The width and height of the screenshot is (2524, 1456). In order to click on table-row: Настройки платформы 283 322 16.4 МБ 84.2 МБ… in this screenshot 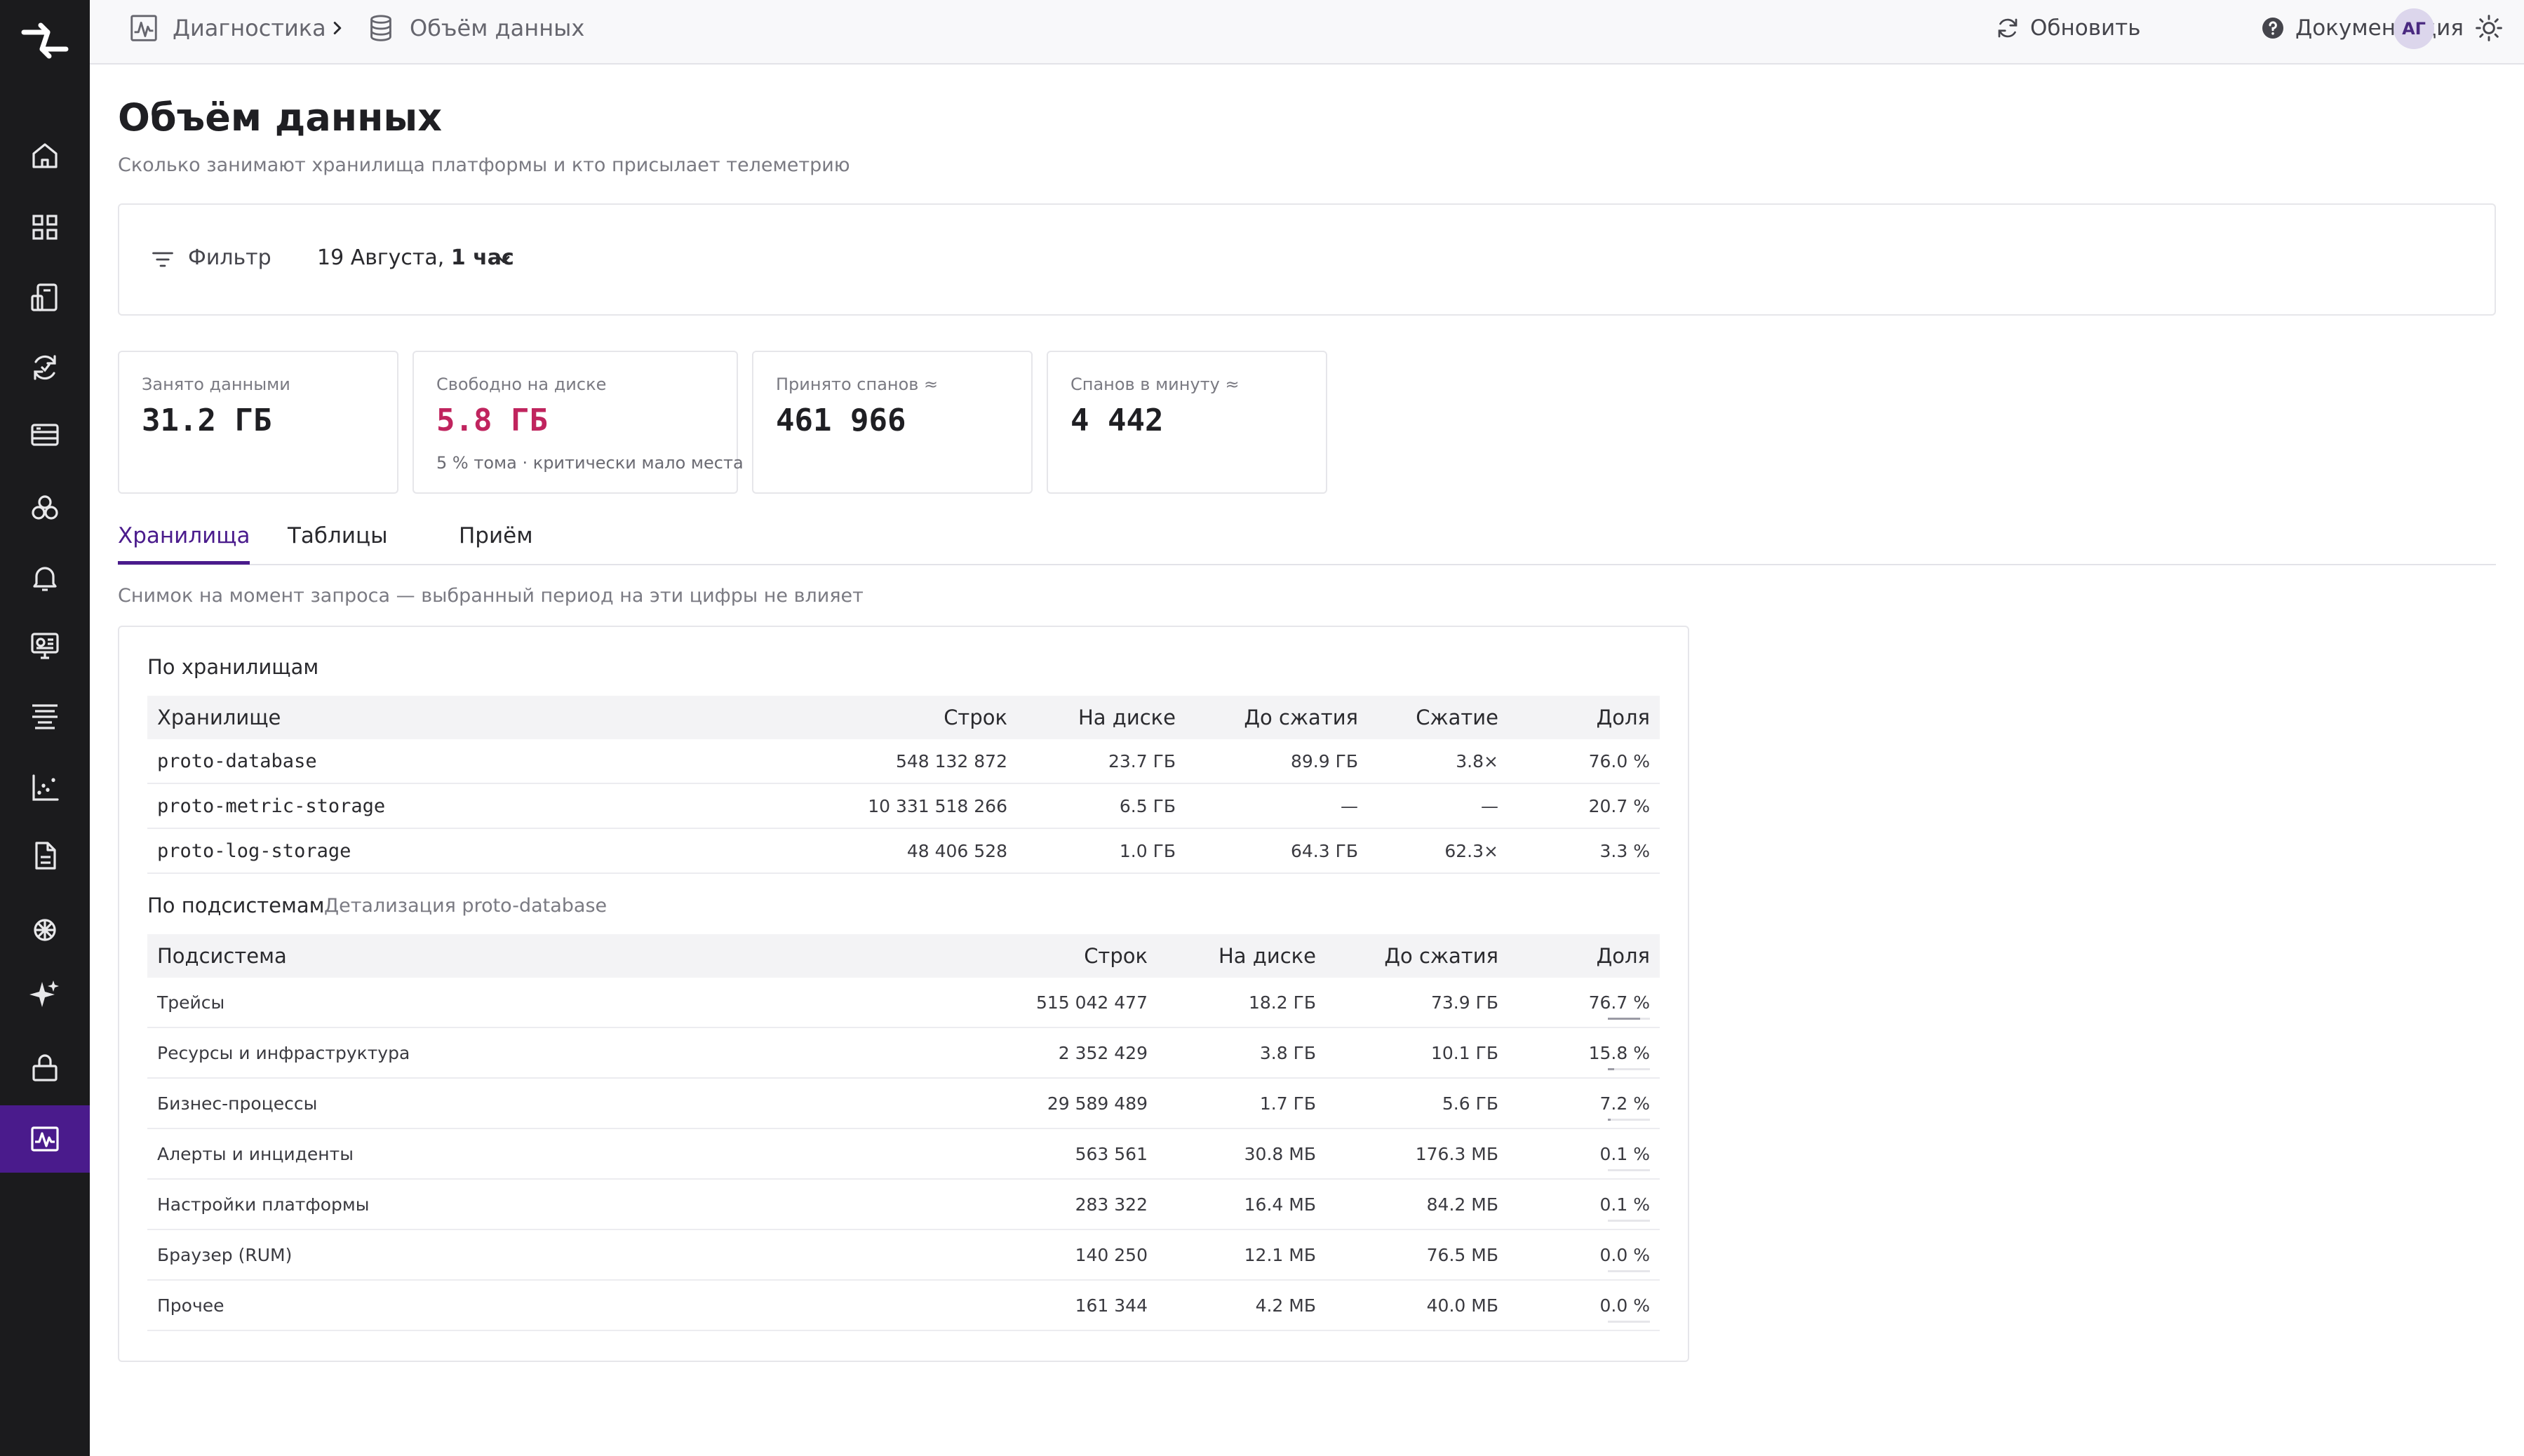, I will do `click(903, 1204)`.